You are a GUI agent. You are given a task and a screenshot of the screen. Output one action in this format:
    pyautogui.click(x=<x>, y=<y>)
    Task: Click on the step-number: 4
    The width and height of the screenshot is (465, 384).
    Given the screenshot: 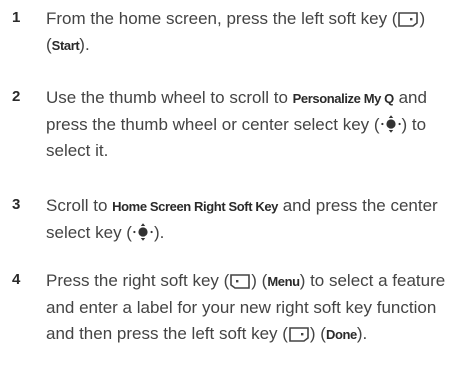 What is the action you would take?
    pyautogui.click(x=16, y=279)
    